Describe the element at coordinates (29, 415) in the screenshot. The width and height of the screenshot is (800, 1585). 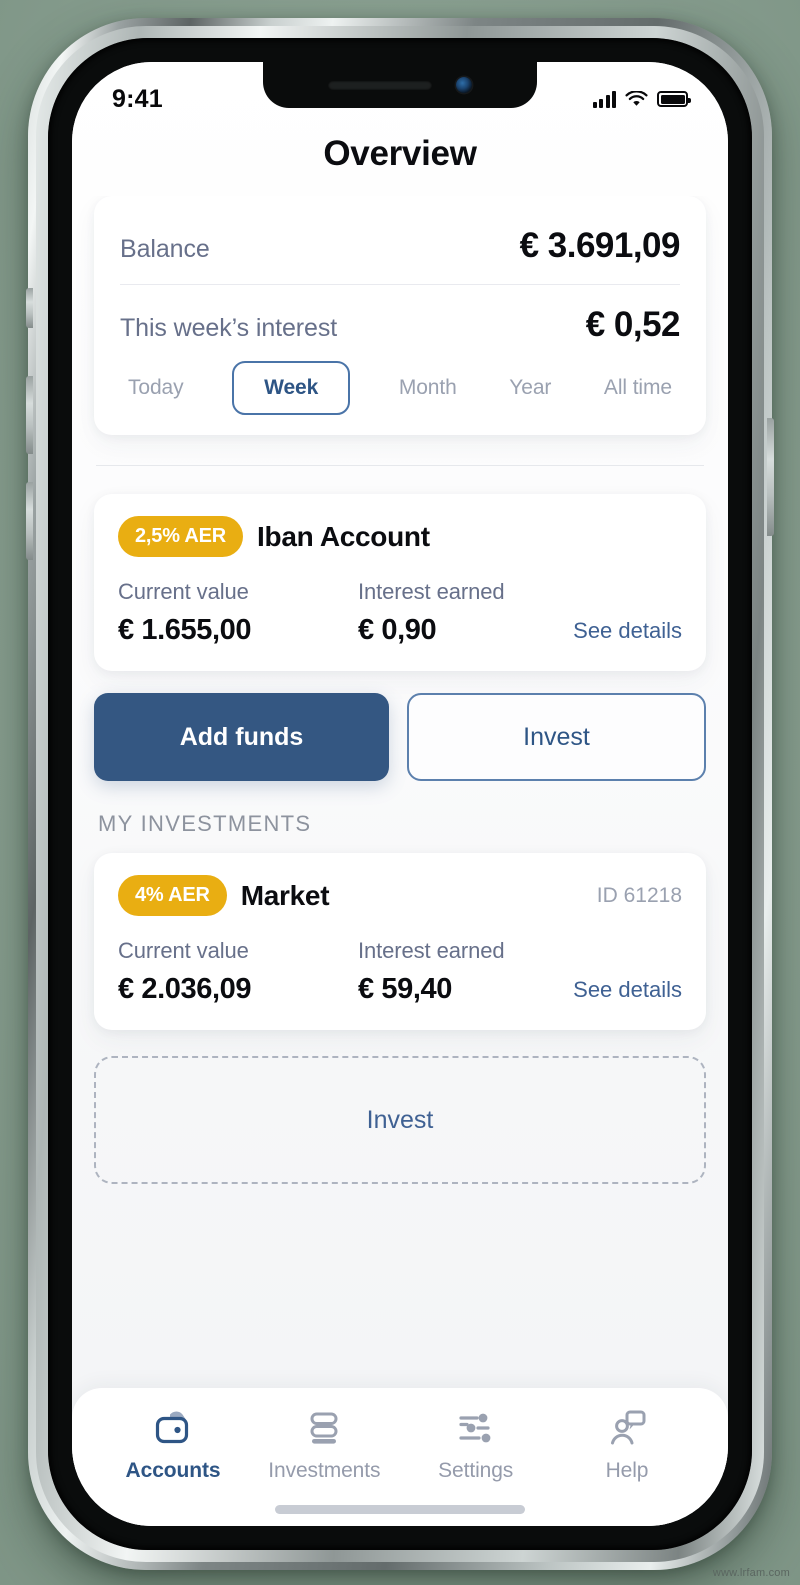
I see `volume-up-button` at that location.